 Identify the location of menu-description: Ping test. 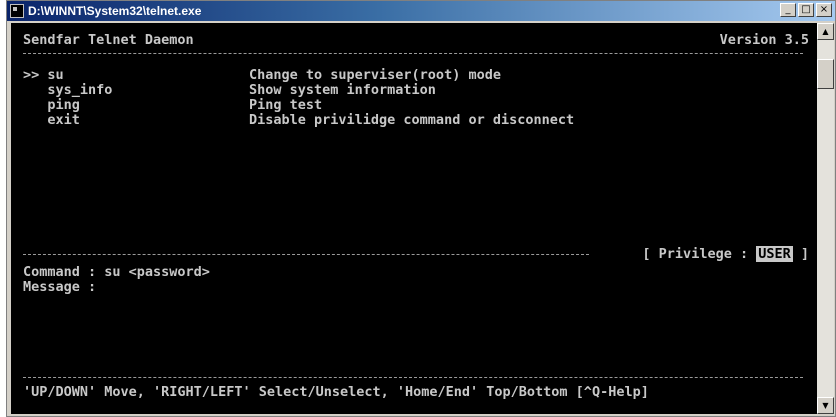
(286, 105).